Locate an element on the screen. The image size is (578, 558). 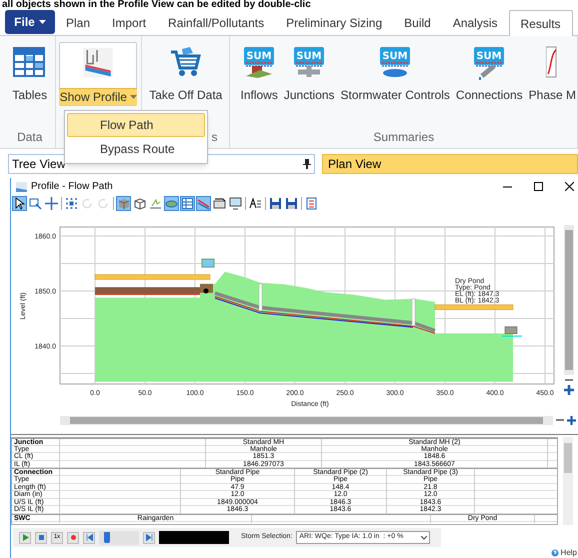
stop-icon is located at coordinates (41, 537).